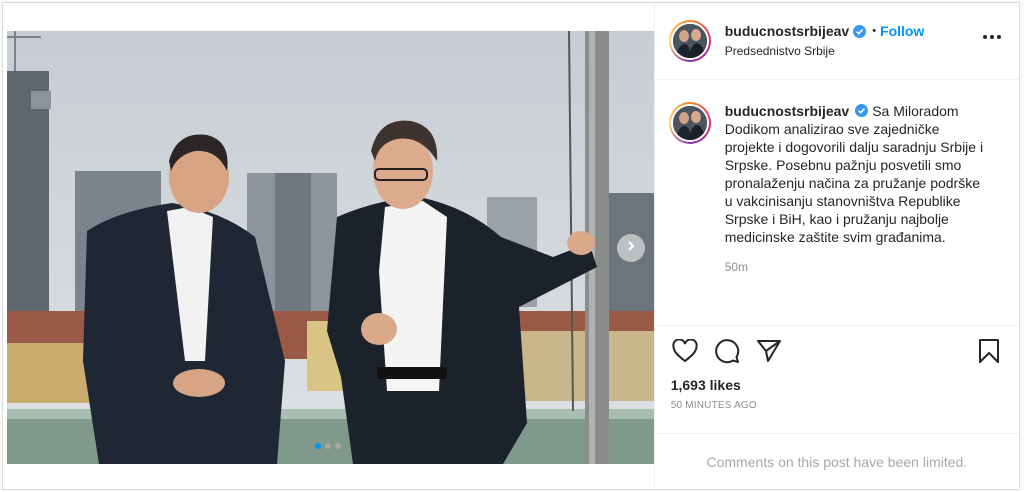 The width and height of the screenshot is (1024, 492). I want to click on post-timestamp: 50 MINUTES AGO, so click(837, 402).